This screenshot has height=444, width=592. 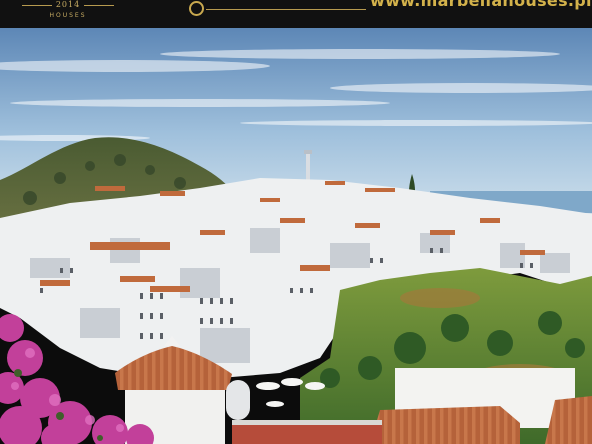 I want to click on logo-subtitle: HOUSES, so click(x=68, y=15).